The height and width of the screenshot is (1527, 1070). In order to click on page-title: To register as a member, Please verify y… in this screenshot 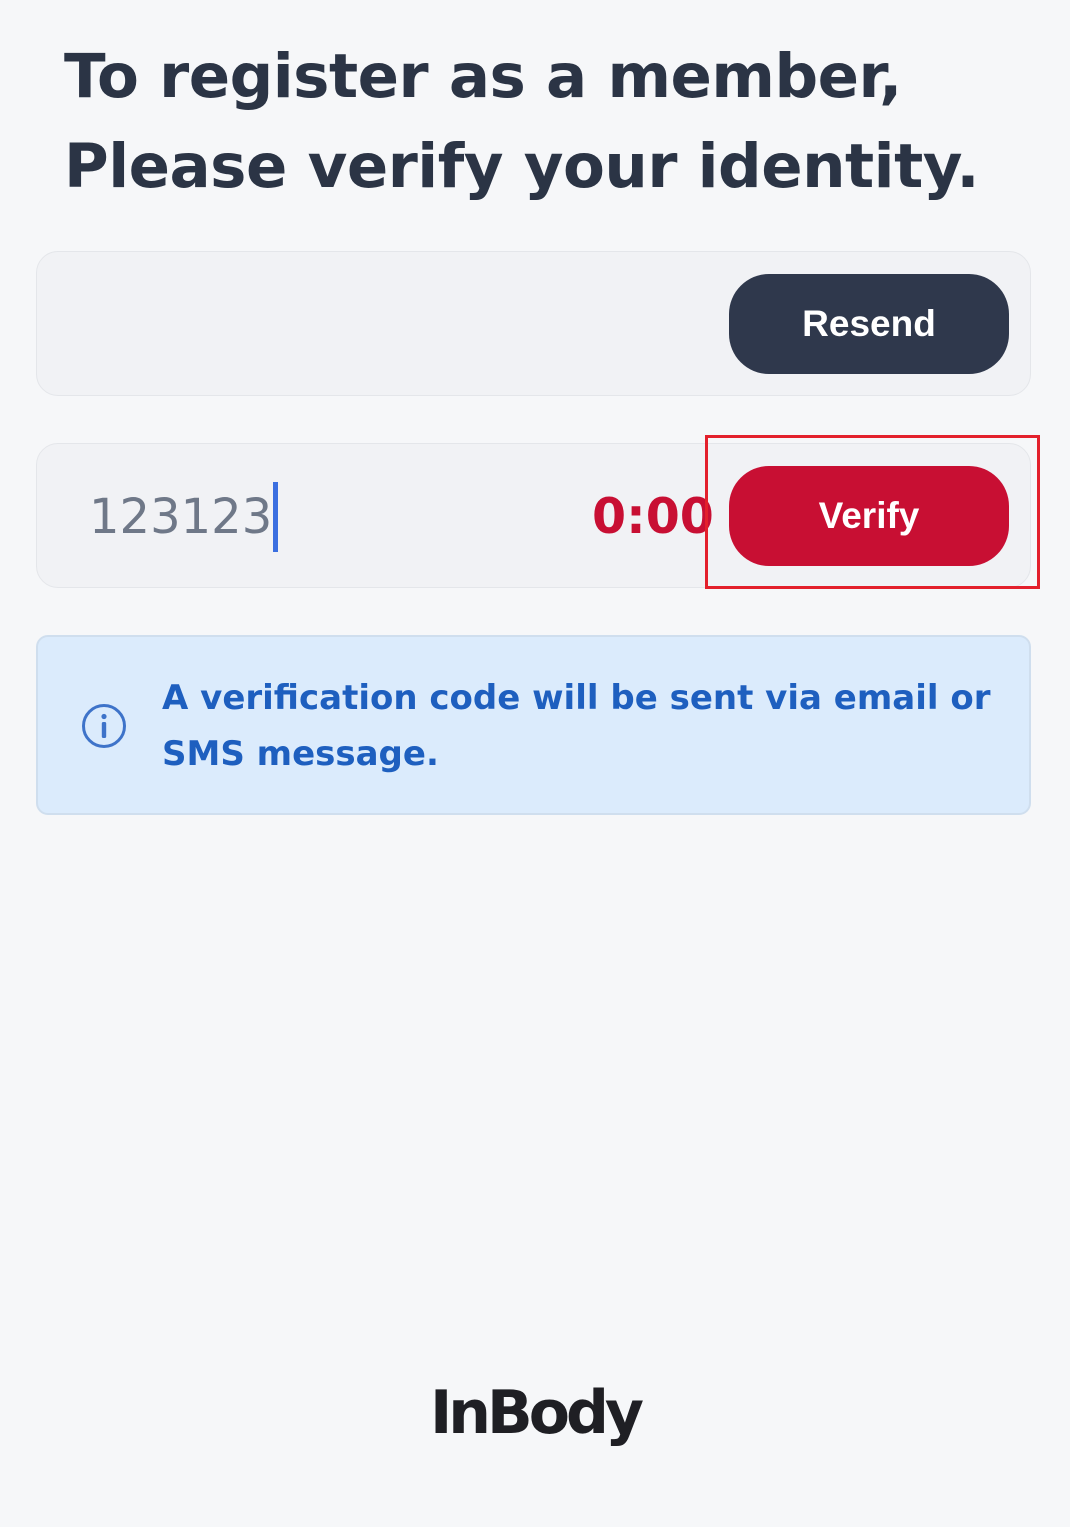, I will do `click(554, 122)`.